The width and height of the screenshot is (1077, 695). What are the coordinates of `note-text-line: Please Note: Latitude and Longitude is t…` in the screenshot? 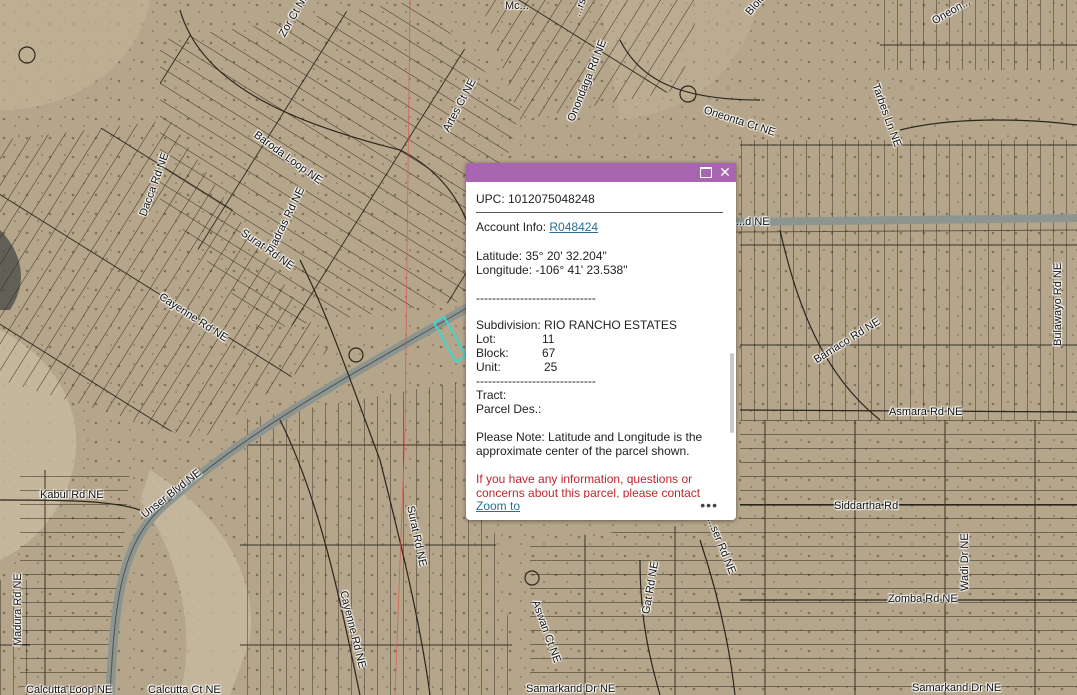 It's located at (589, 437).